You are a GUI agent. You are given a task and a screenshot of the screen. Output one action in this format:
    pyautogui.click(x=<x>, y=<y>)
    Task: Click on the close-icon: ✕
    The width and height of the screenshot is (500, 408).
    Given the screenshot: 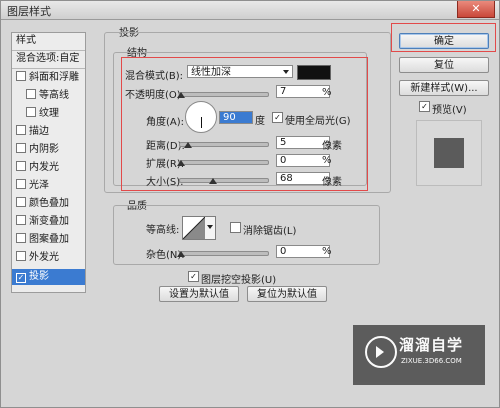 What is the action you would take?
    pyautogui.click(x=476, y=8)
    